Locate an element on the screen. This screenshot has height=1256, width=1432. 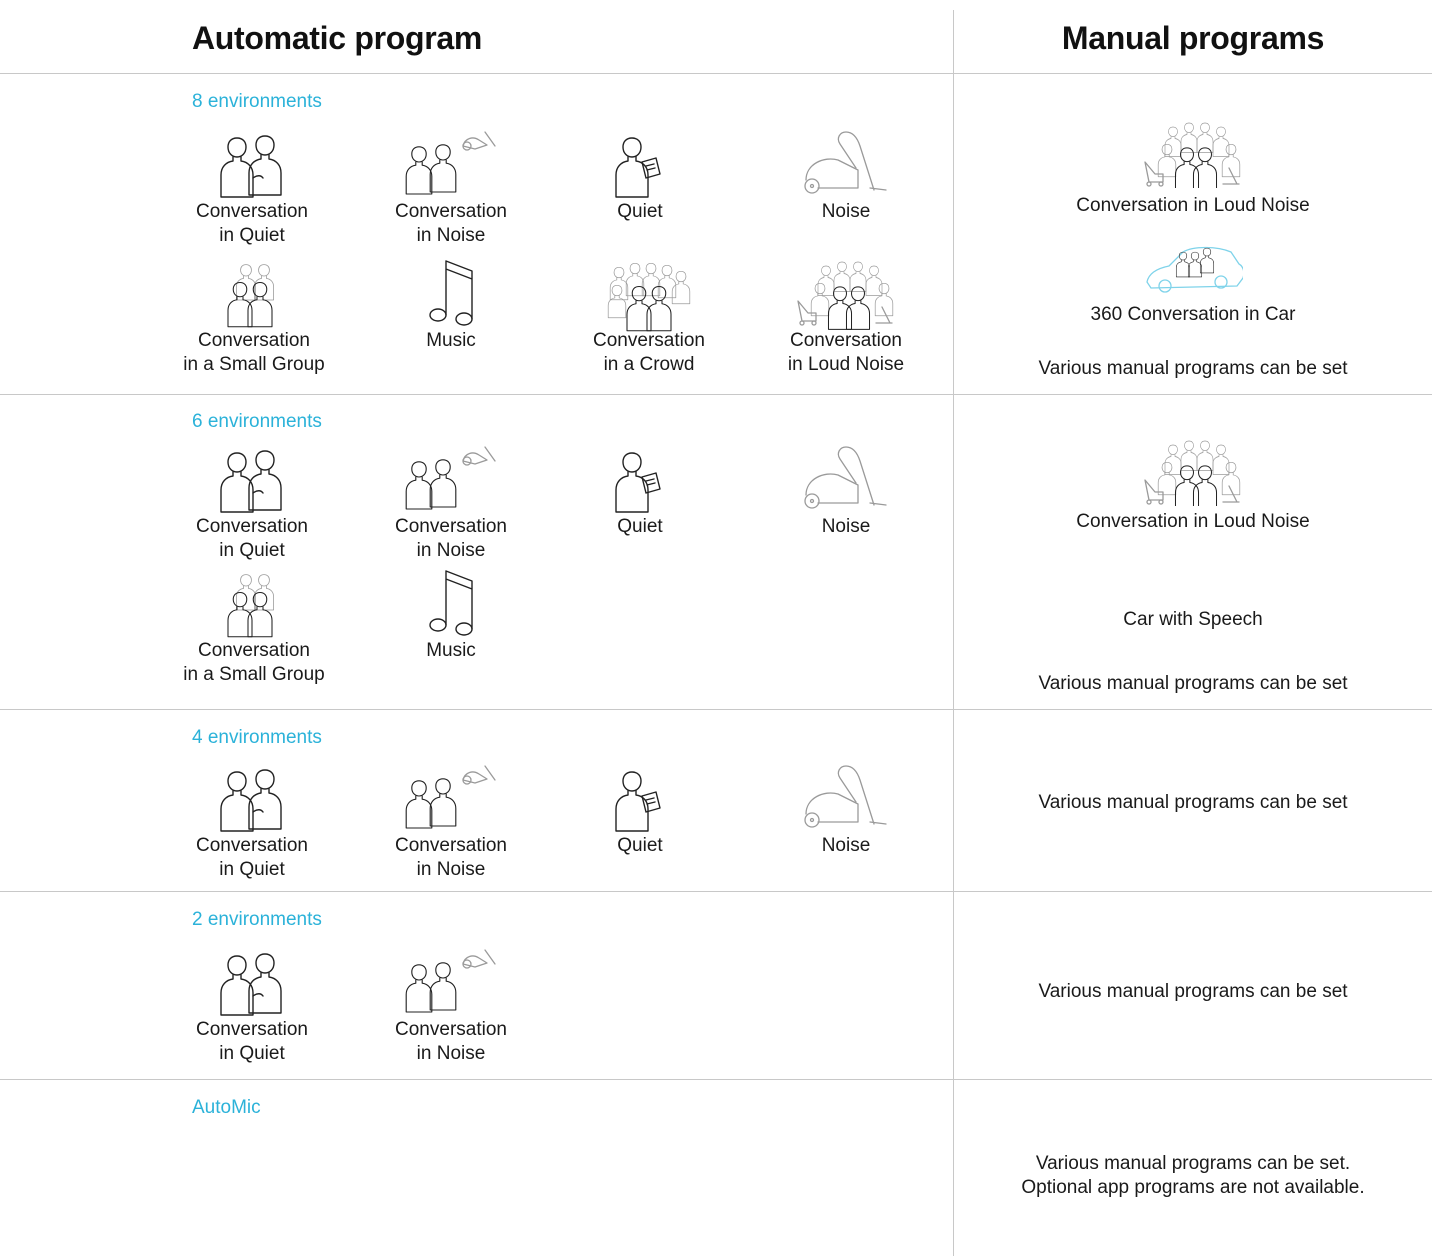
manual-360-conversation-in-car: 360 Conversation in Car is located at coordinates (1193, 282).